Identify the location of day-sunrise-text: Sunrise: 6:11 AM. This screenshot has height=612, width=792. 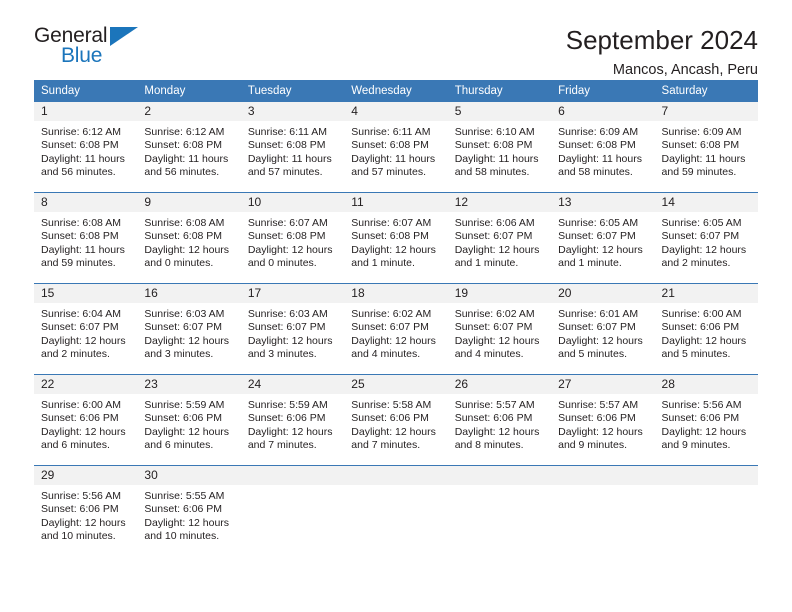
(391, 132).